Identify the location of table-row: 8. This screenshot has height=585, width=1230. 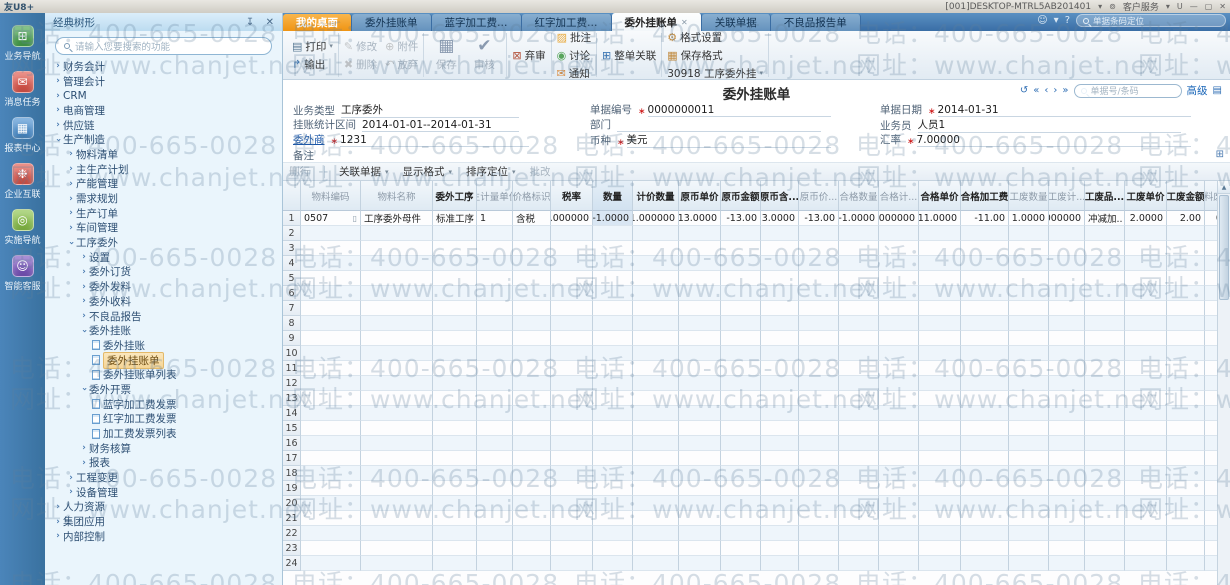
(756, 323).